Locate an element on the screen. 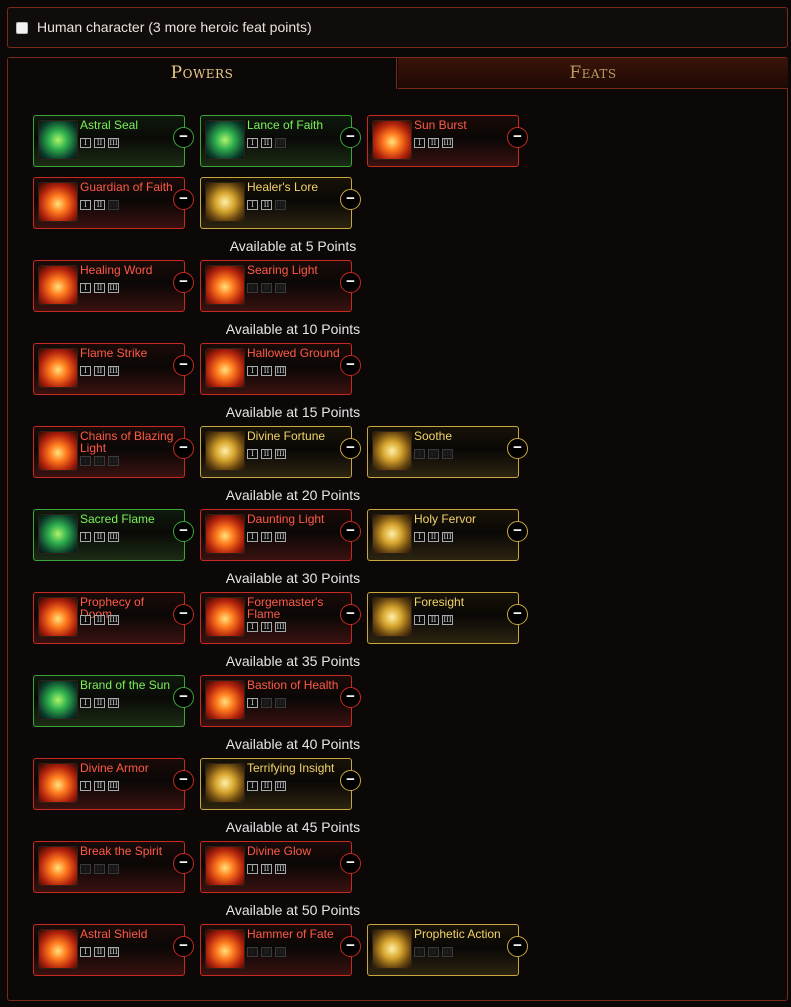 Image resolution: width=791 pixels, height=1007 pixels. power-card-break-the-spirit: Break the Spirit I II III − is located at coordinates (113, 867).